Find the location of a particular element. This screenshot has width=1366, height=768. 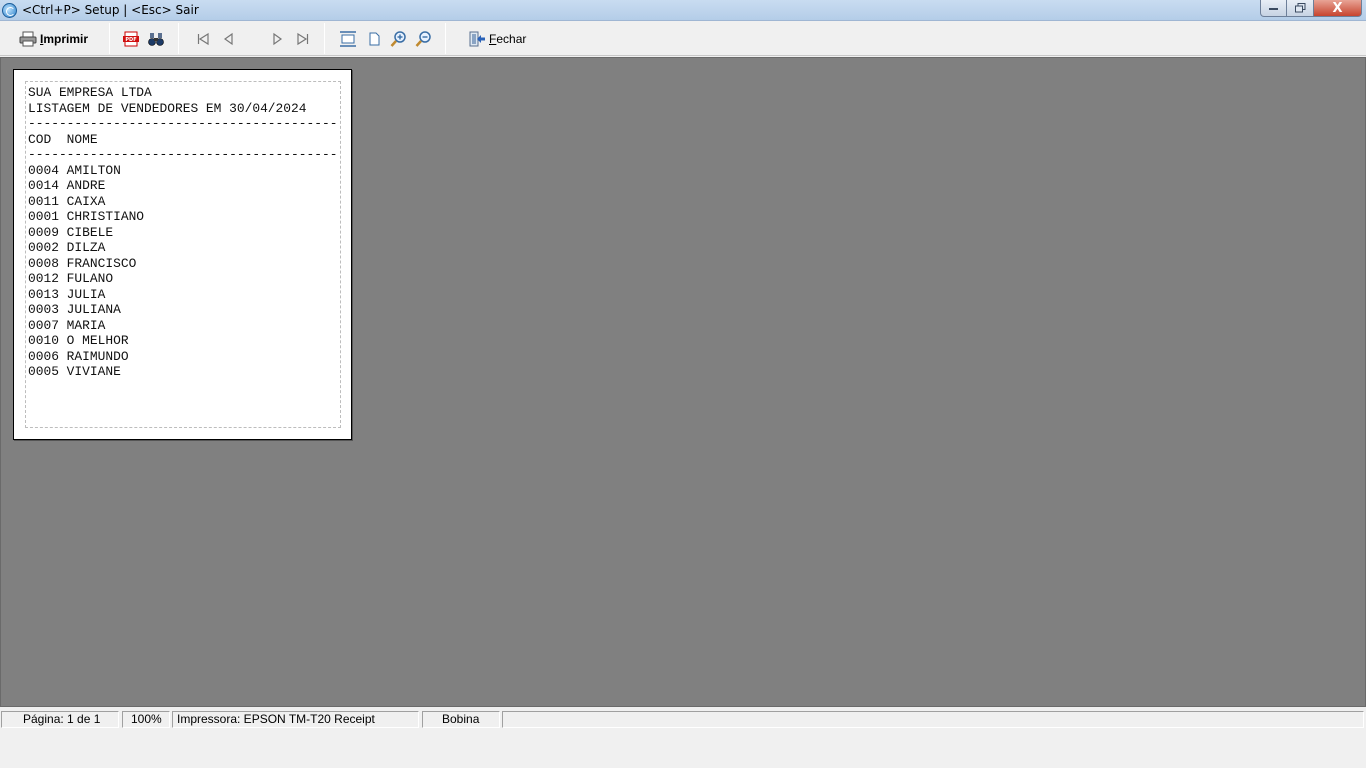

exit-door-icon is located at coordinates (477, 39).